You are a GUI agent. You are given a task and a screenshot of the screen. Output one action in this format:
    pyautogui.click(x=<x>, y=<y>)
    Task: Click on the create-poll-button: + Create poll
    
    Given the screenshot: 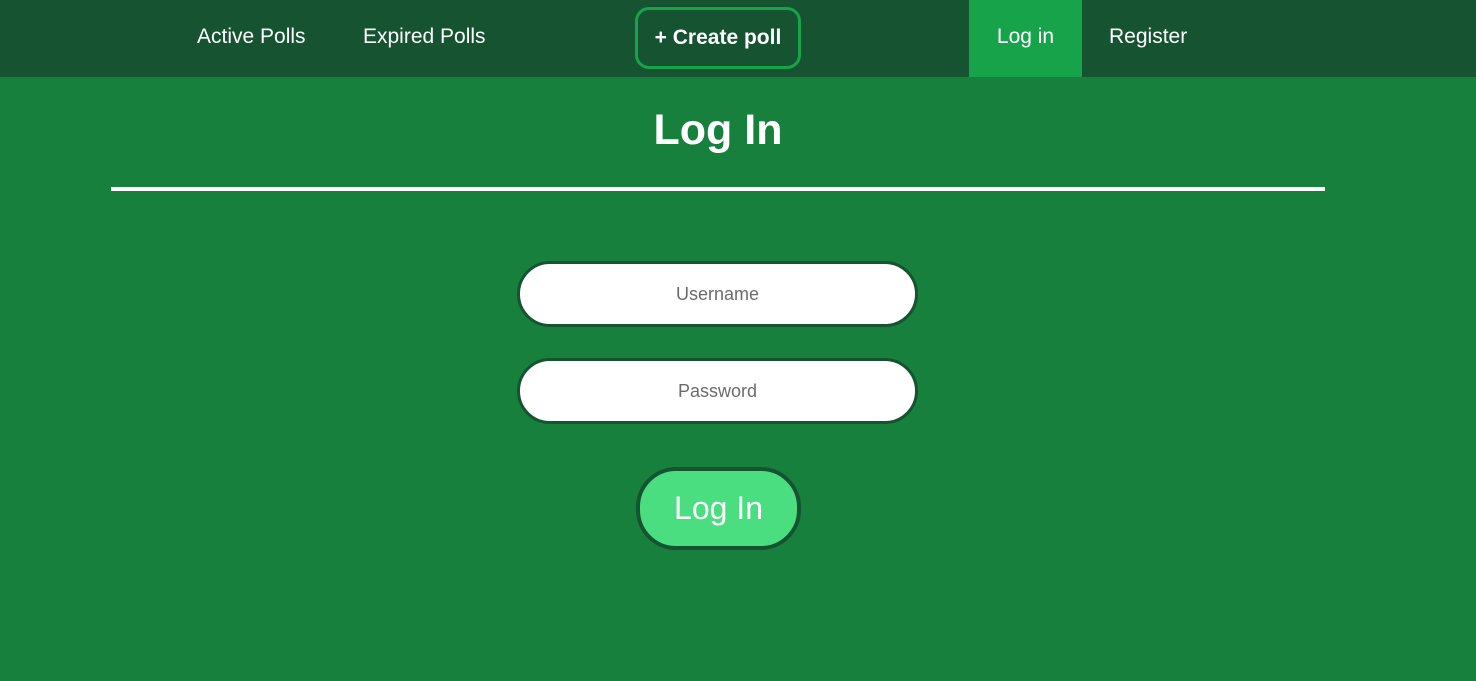 What is the action you would take?
    pyautogui.click(x=718, y=38)
    